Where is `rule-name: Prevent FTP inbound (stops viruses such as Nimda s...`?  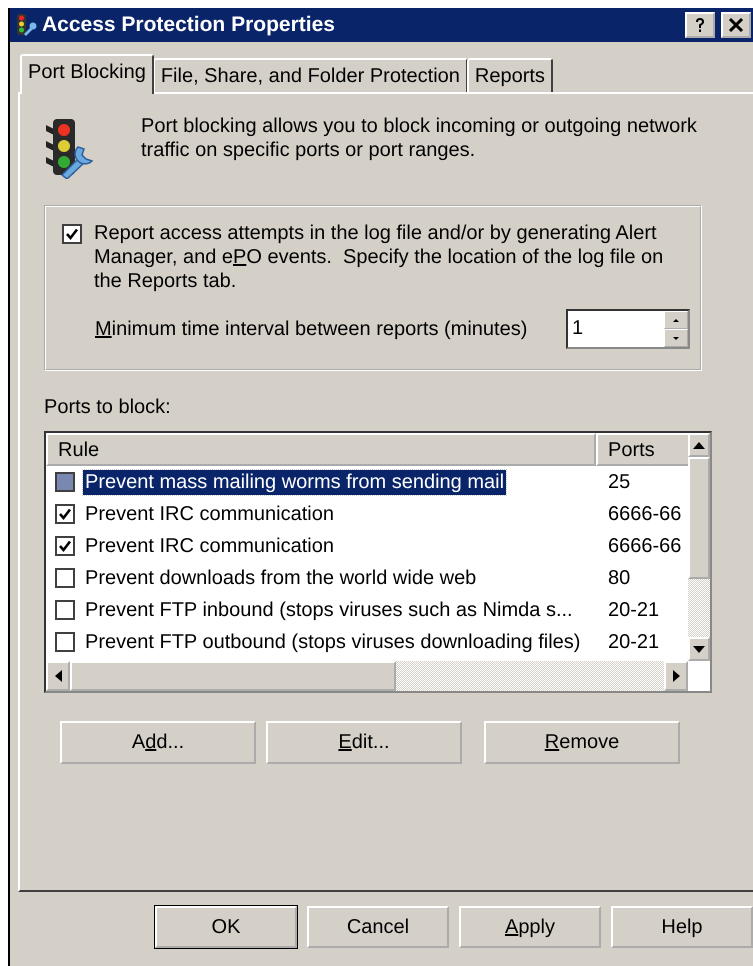
rule-name: Prevent FTP inbound (stops viruses such as Nimda s... is located at coordinates (329, 610).